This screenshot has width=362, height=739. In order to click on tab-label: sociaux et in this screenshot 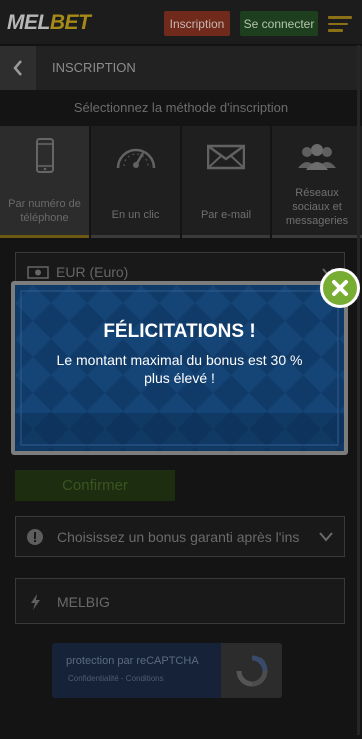, I will do `click(317, 207)`.